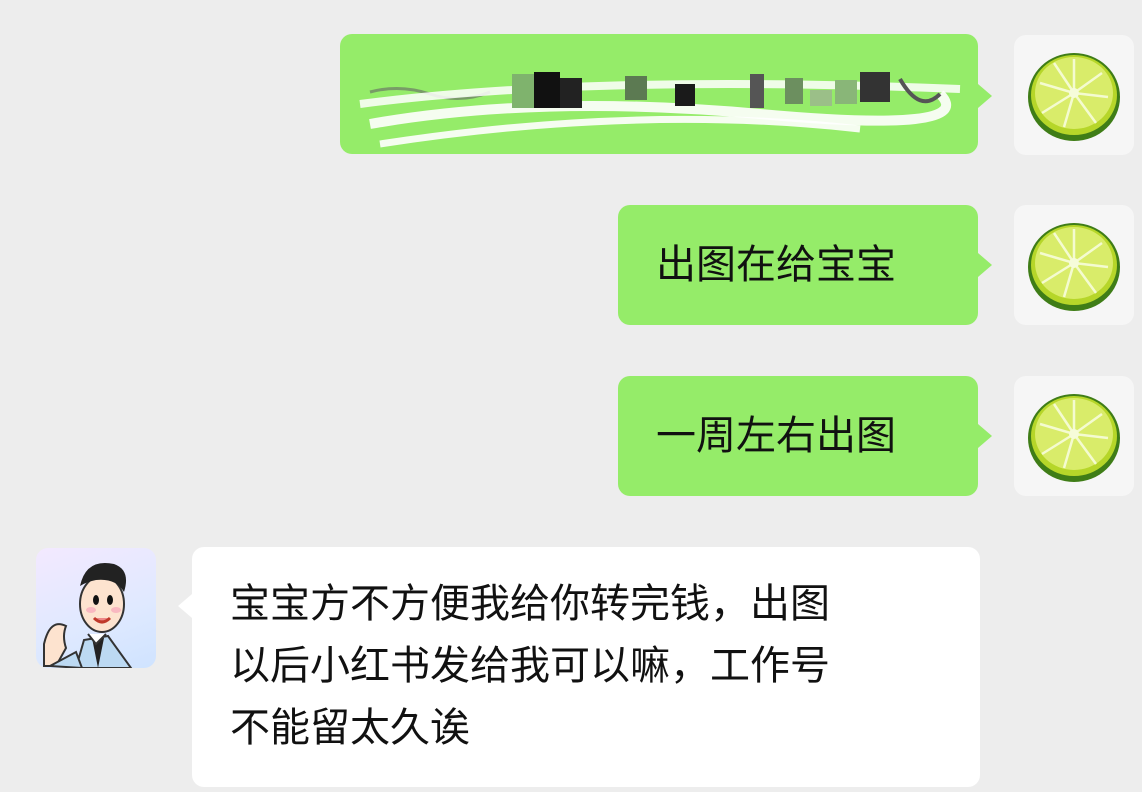 This screenshot has width=1142, height=792. What do you see at coordinates (530, 604) in the screenshot?
I see `message-line: 宝宝方不方便我给你转完钱，出图` at bounding box center [530, 604].